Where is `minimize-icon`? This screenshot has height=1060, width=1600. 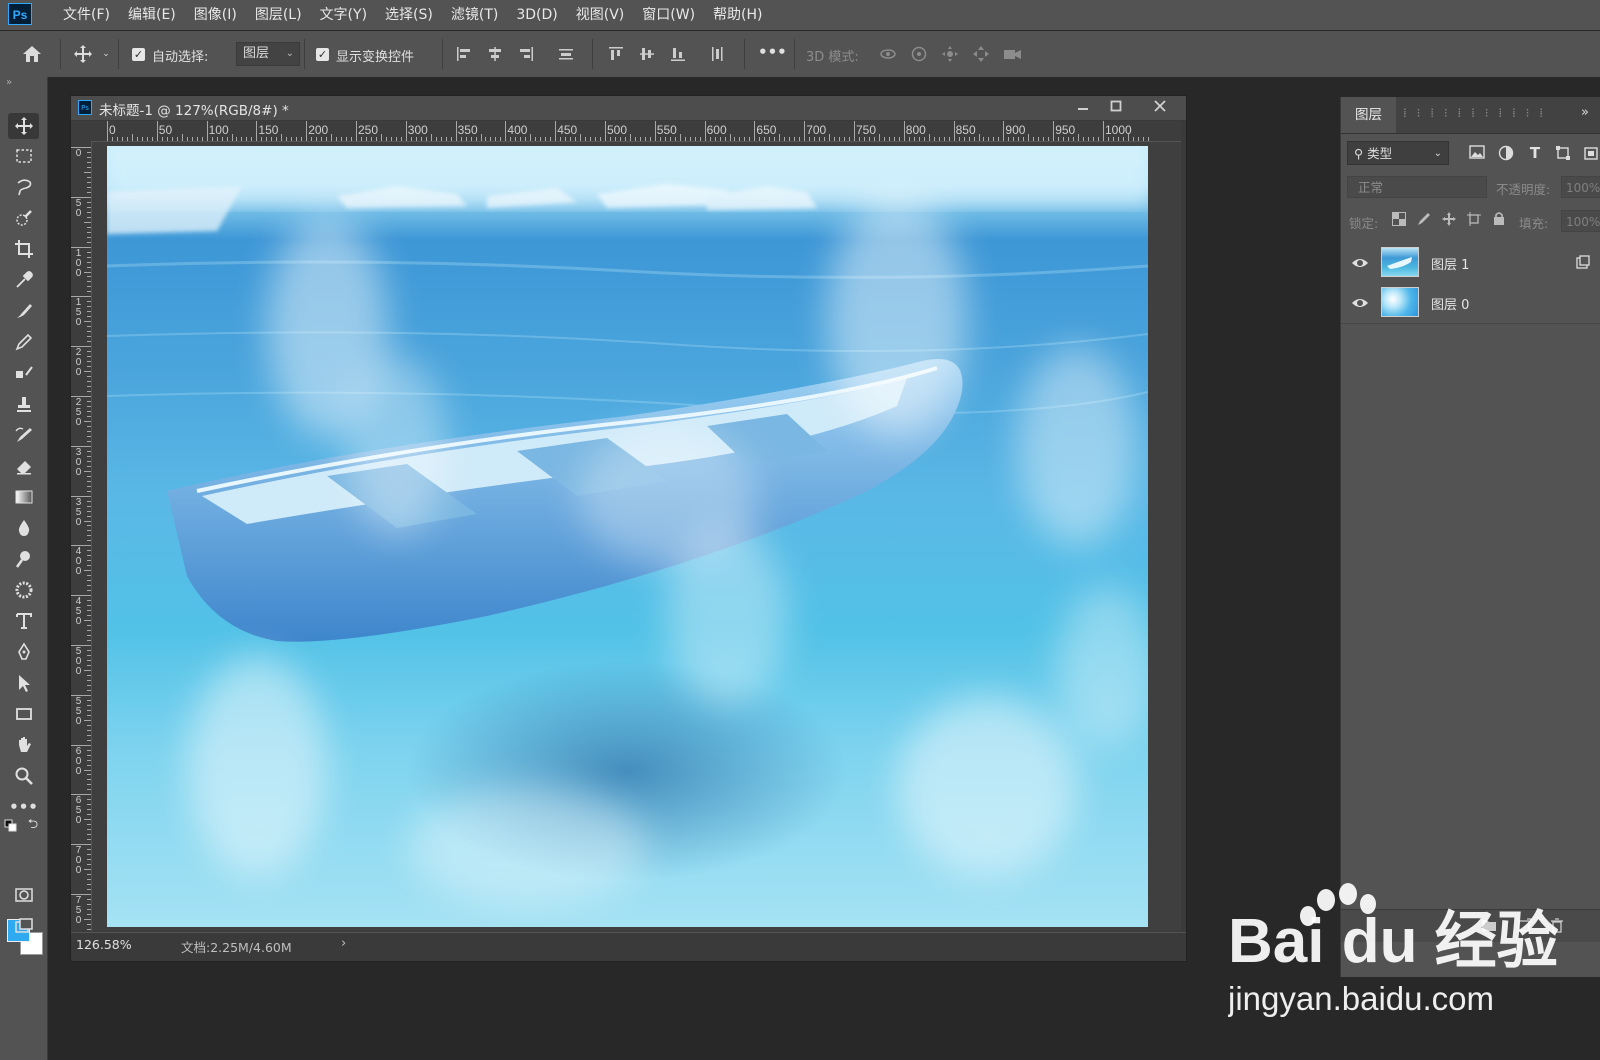 minimize-icon is located at coordinates (1083, 108).